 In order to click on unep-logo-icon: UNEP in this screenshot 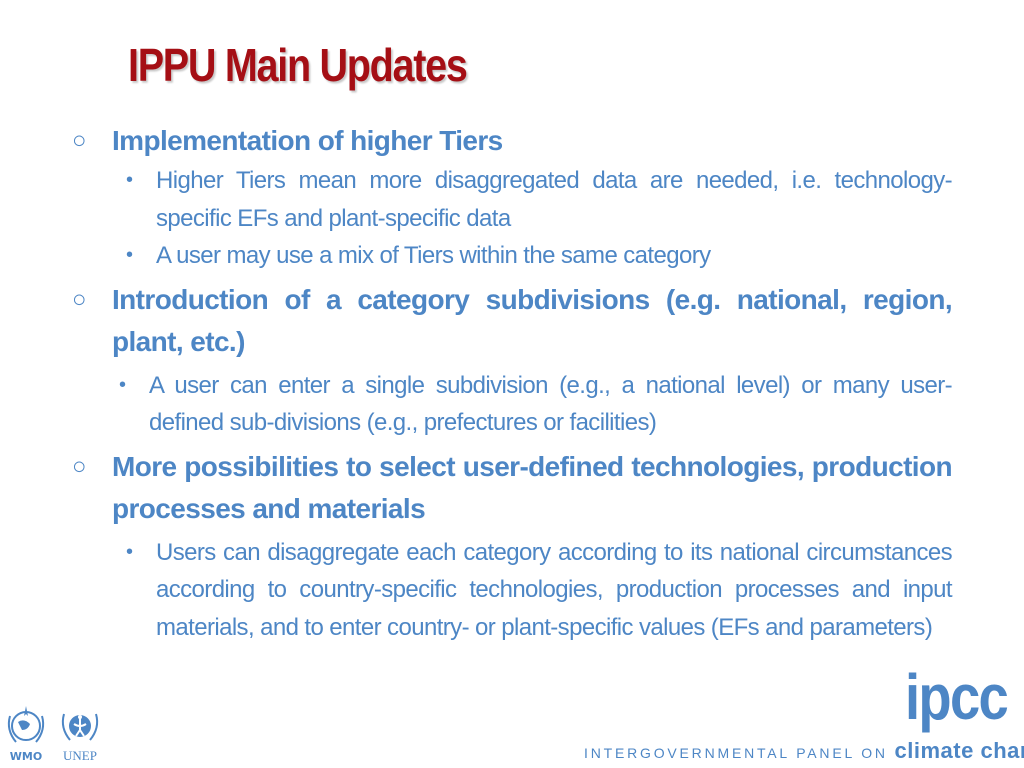, I will do `click(80, 738)`.